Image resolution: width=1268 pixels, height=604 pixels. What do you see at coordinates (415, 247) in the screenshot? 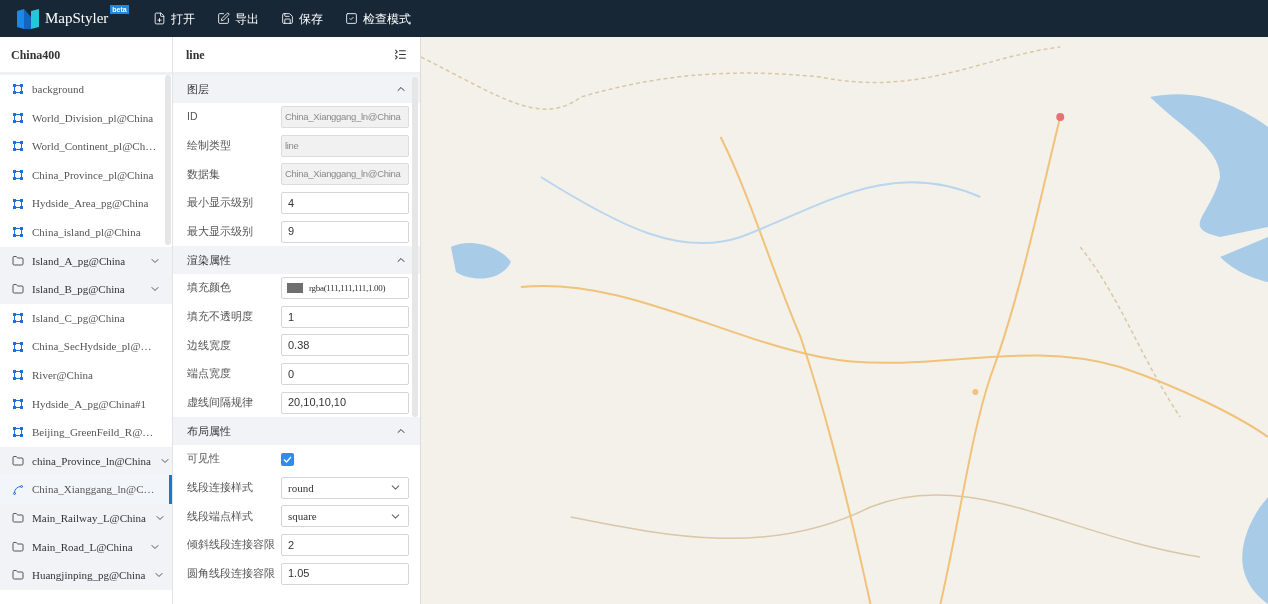
I see `scrollbar-icon` at bounding box center [415, 247].